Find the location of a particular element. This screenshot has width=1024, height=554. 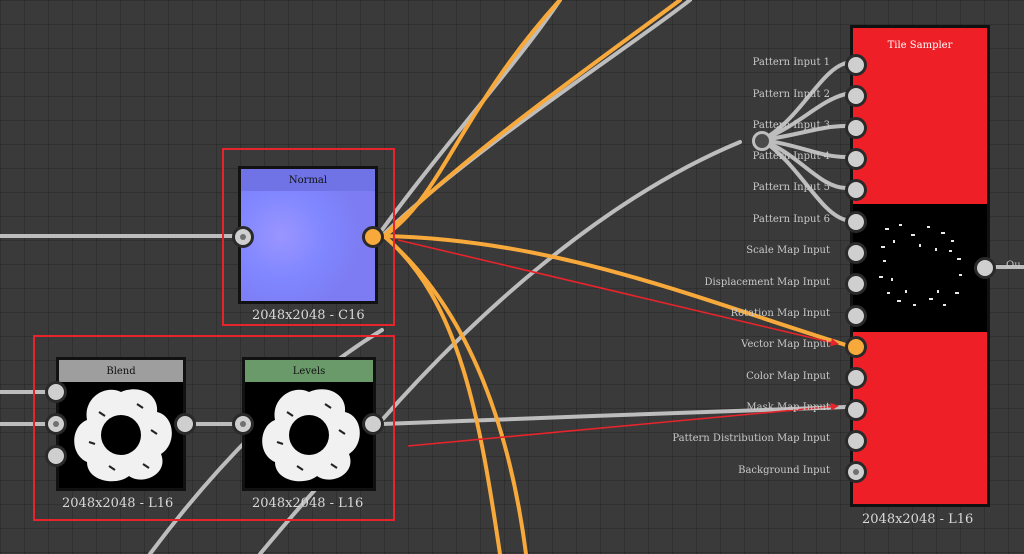

levels-output-port is located at coordinates (373, 424).